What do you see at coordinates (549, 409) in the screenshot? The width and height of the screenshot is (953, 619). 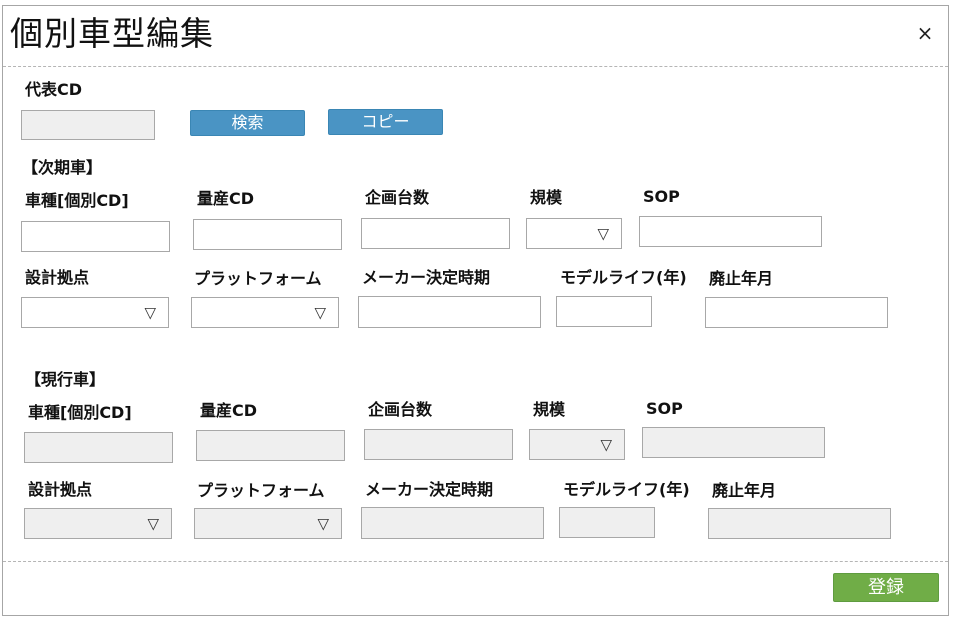 I see `current-scale-label: 規模` at bounding box center [549, 409].